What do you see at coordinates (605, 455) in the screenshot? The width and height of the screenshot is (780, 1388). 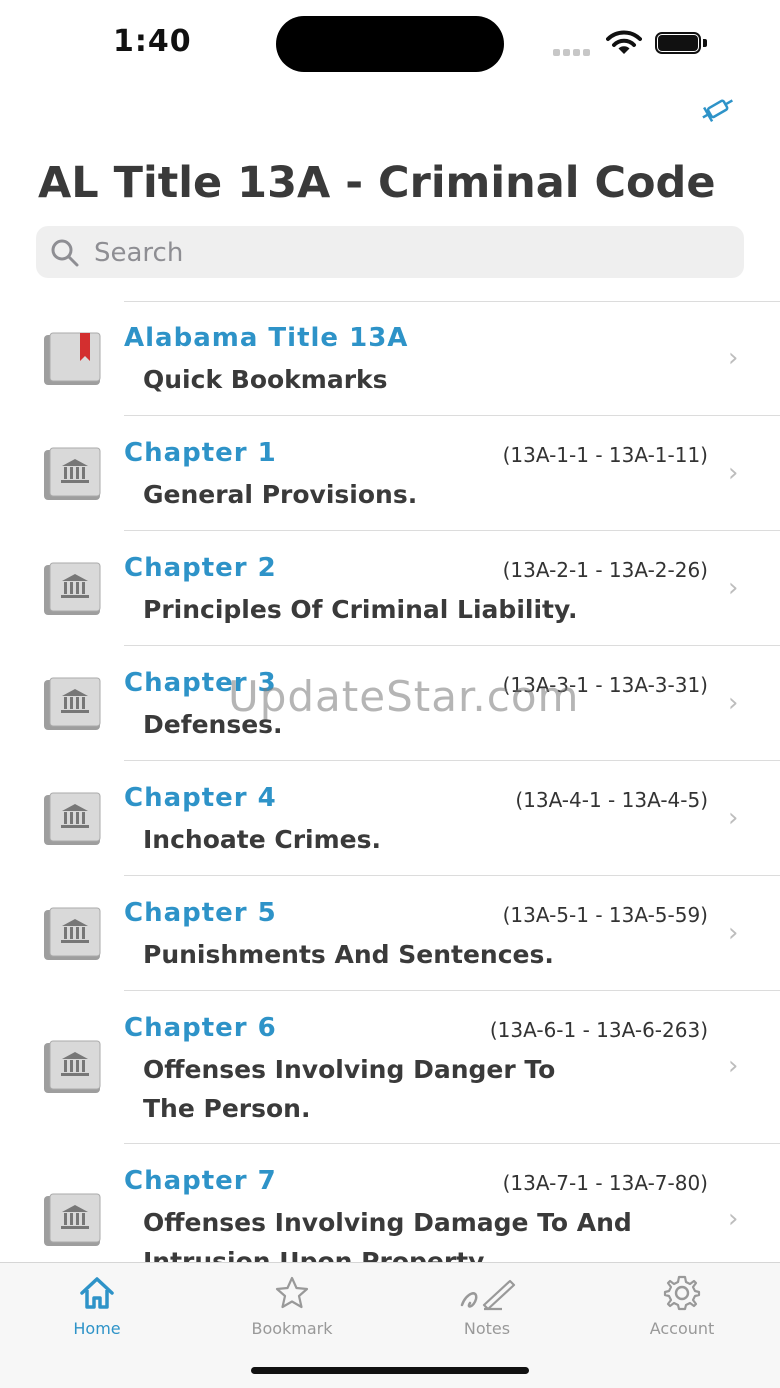 I see `chapter-range: (13A-1-1 - 13A-1-11)` at bounding box center [605, 455].